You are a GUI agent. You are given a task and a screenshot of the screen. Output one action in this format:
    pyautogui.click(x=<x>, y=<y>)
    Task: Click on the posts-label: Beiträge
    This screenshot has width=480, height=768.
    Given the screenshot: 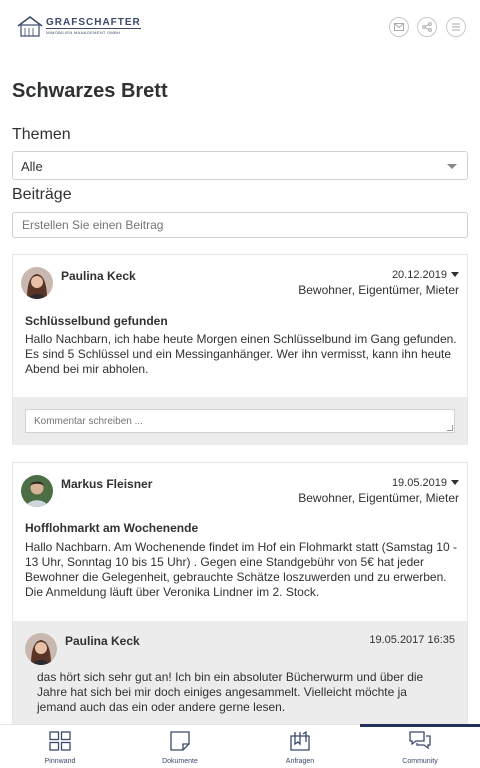 What is the action you would take?
    pyautogui.click(x=42, y=194)
    